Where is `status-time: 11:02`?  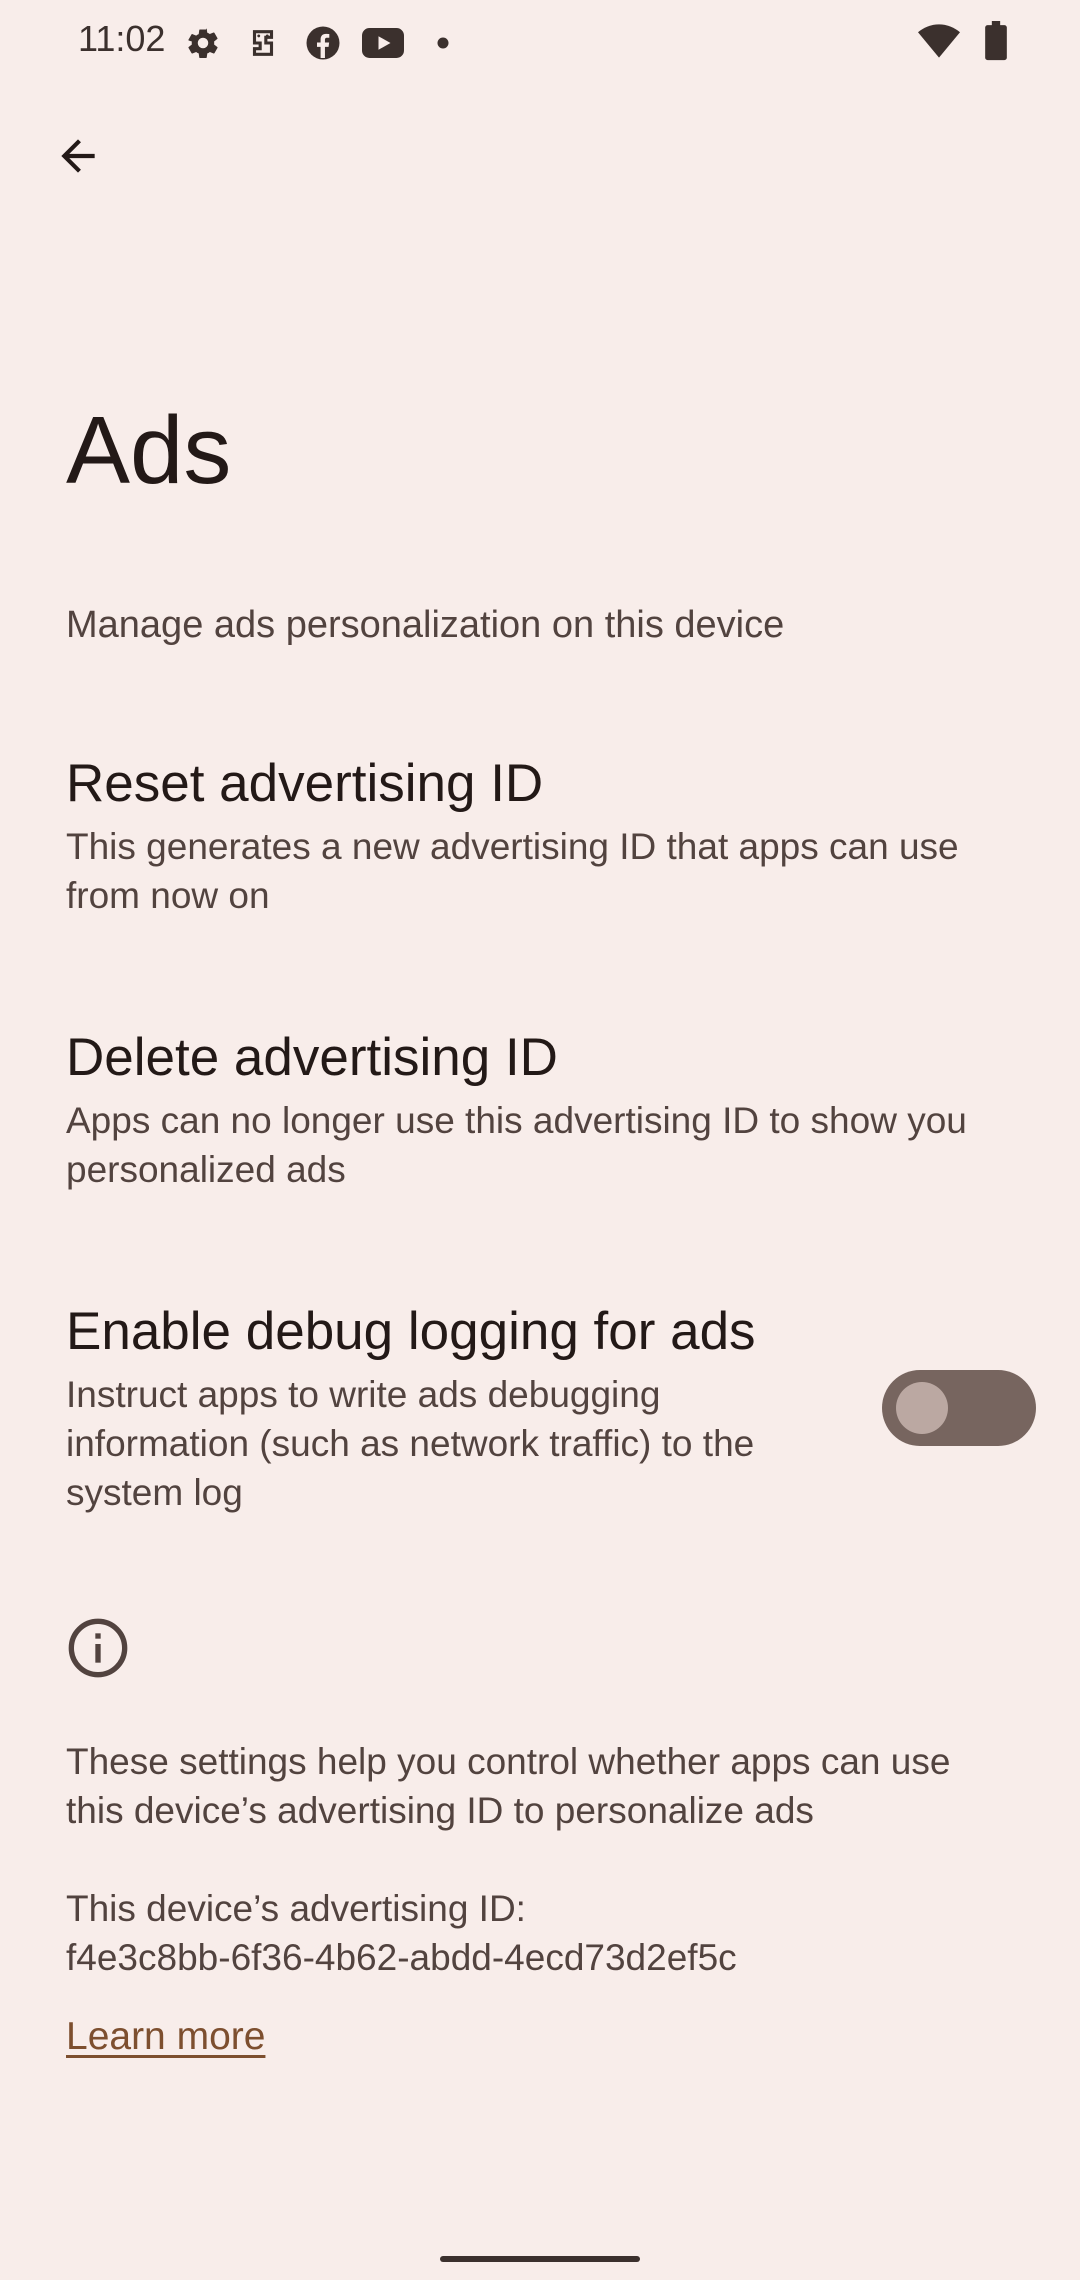
status-time: 11:02 is located at coordinates (122, 38).